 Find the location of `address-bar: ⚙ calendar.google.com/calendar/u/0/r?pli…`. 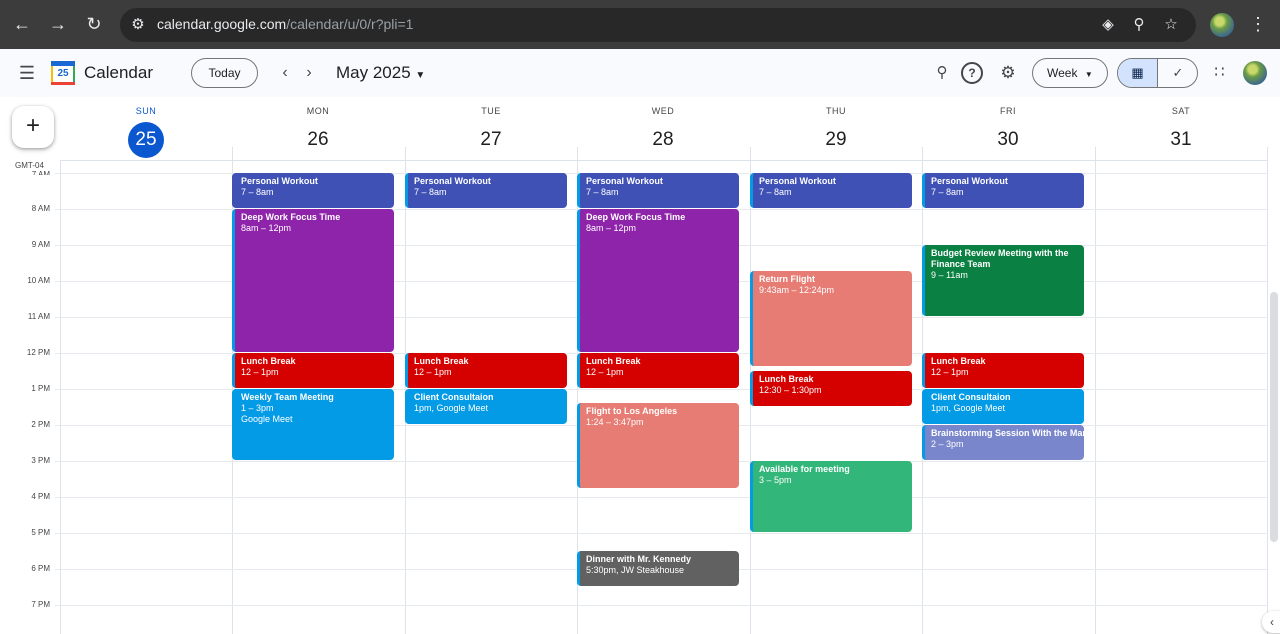

address-bar: ⚙ calendar.google.com/calendar/u/0/r?pli… is located at coordinates (658, 25).